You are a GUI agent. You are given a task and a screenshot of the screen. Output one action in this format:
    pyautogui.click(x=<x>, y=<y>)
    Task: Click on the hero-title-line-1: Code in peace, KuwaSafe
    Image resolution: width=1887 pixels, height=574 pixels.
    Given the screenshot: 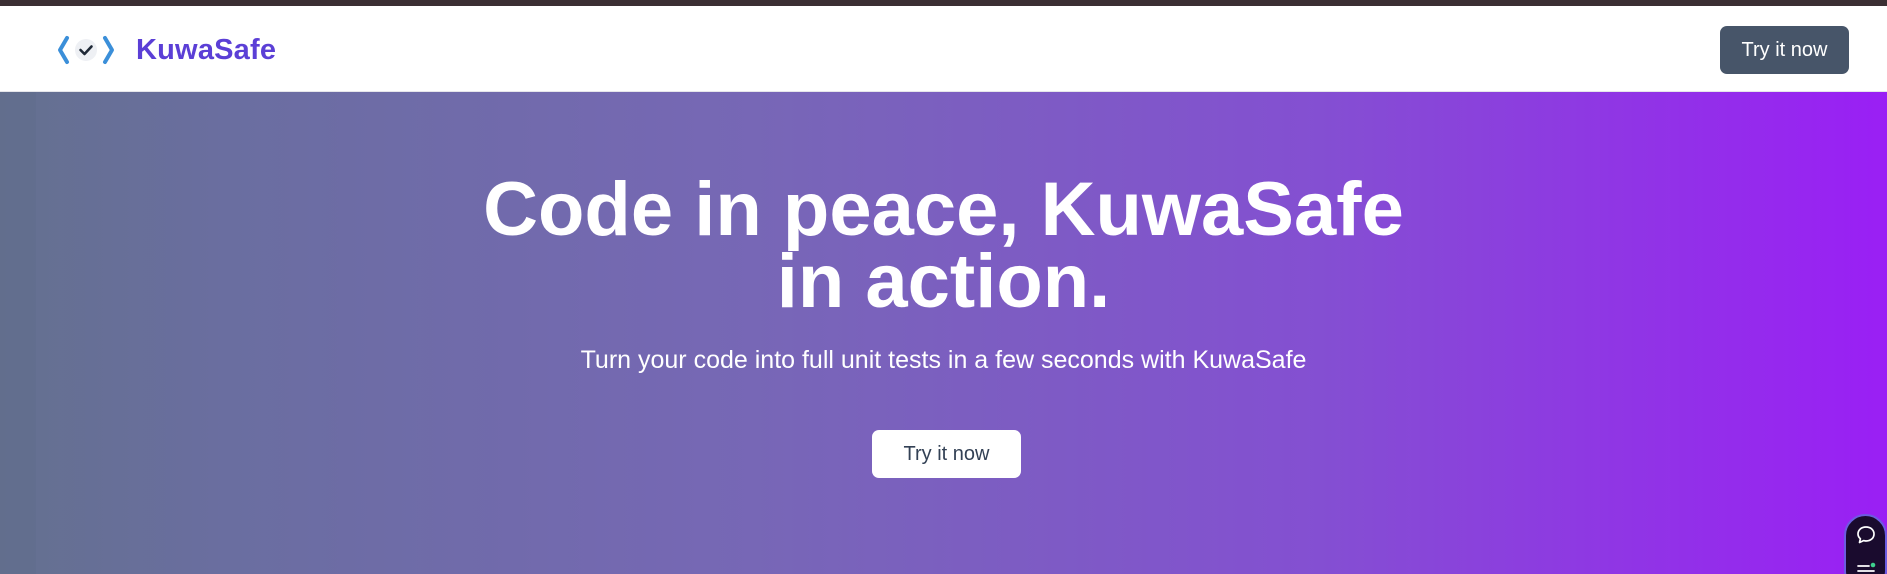 What is the action you would take?
    pyautogui.click(x=943, y=209)
    